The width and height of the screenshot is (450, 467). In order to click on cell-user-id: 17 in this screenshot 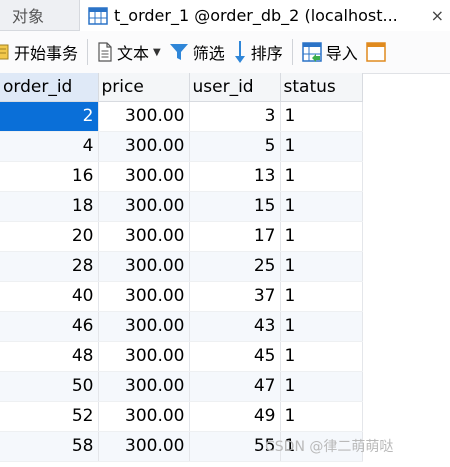, I will do `click(235, 236)`.